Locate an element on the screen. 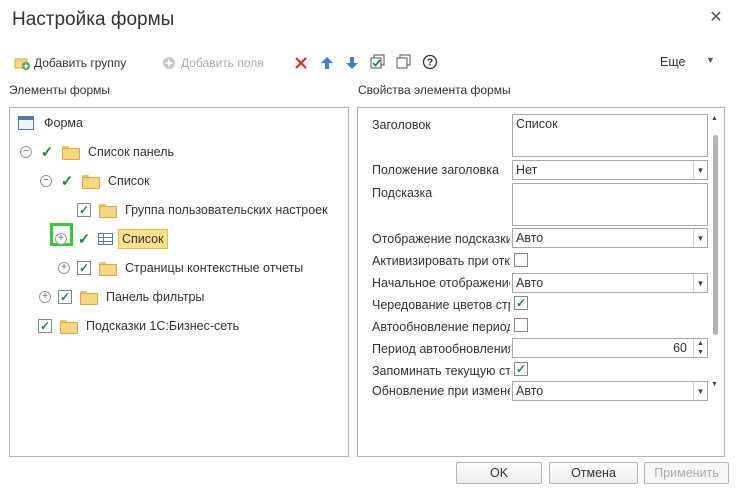  help-icon: ? is located at coordinates (430, 62).